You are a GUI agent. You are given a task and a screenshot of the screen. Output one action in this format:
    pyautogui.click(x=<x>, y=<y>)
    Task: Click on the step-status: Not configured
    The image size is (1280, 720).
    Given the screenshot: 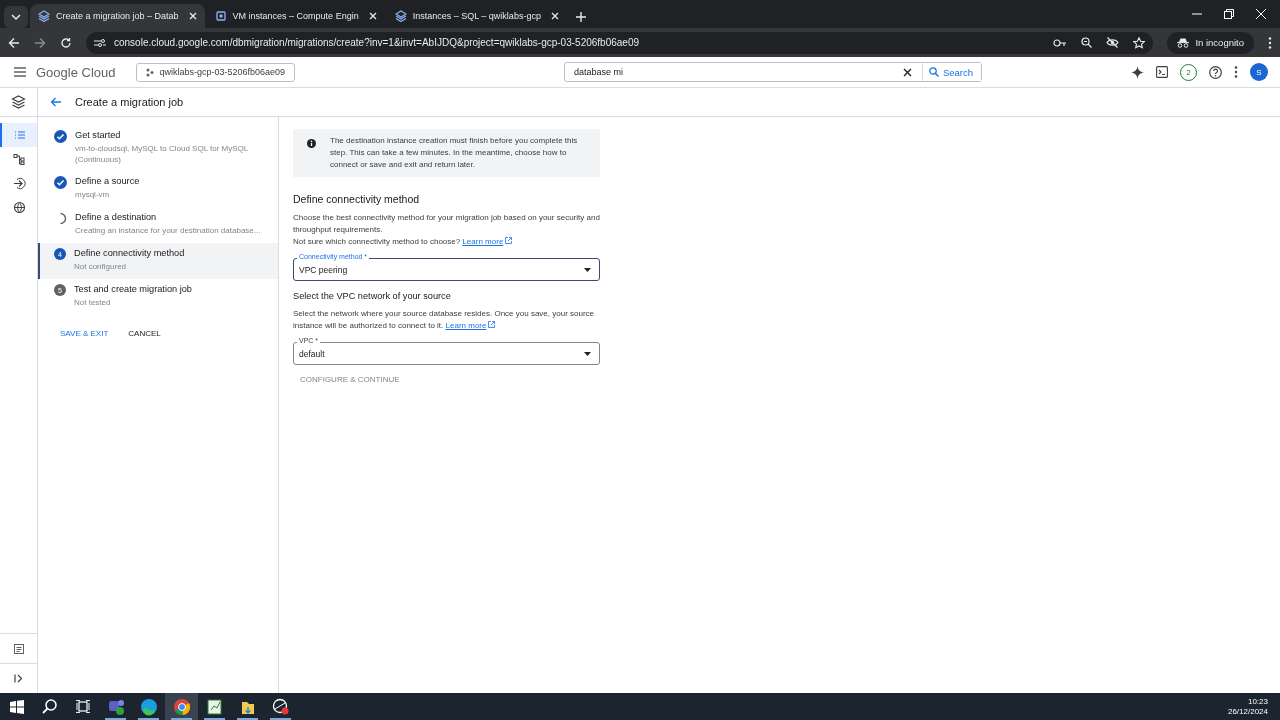 What is the action you would take?
    pyautogui.click(x=101, y=266)
    